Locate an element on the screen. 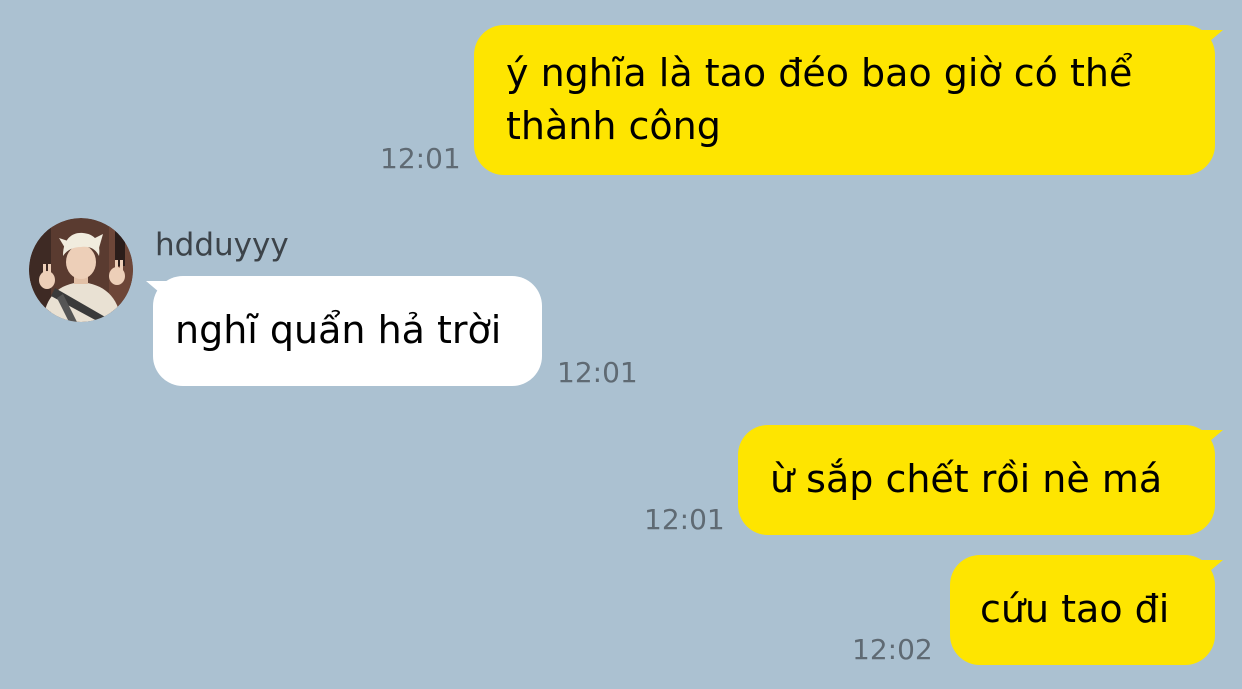 This screenshot has height=689, width=1242. message-text-line: thành công is located at coordinates (613, 126).